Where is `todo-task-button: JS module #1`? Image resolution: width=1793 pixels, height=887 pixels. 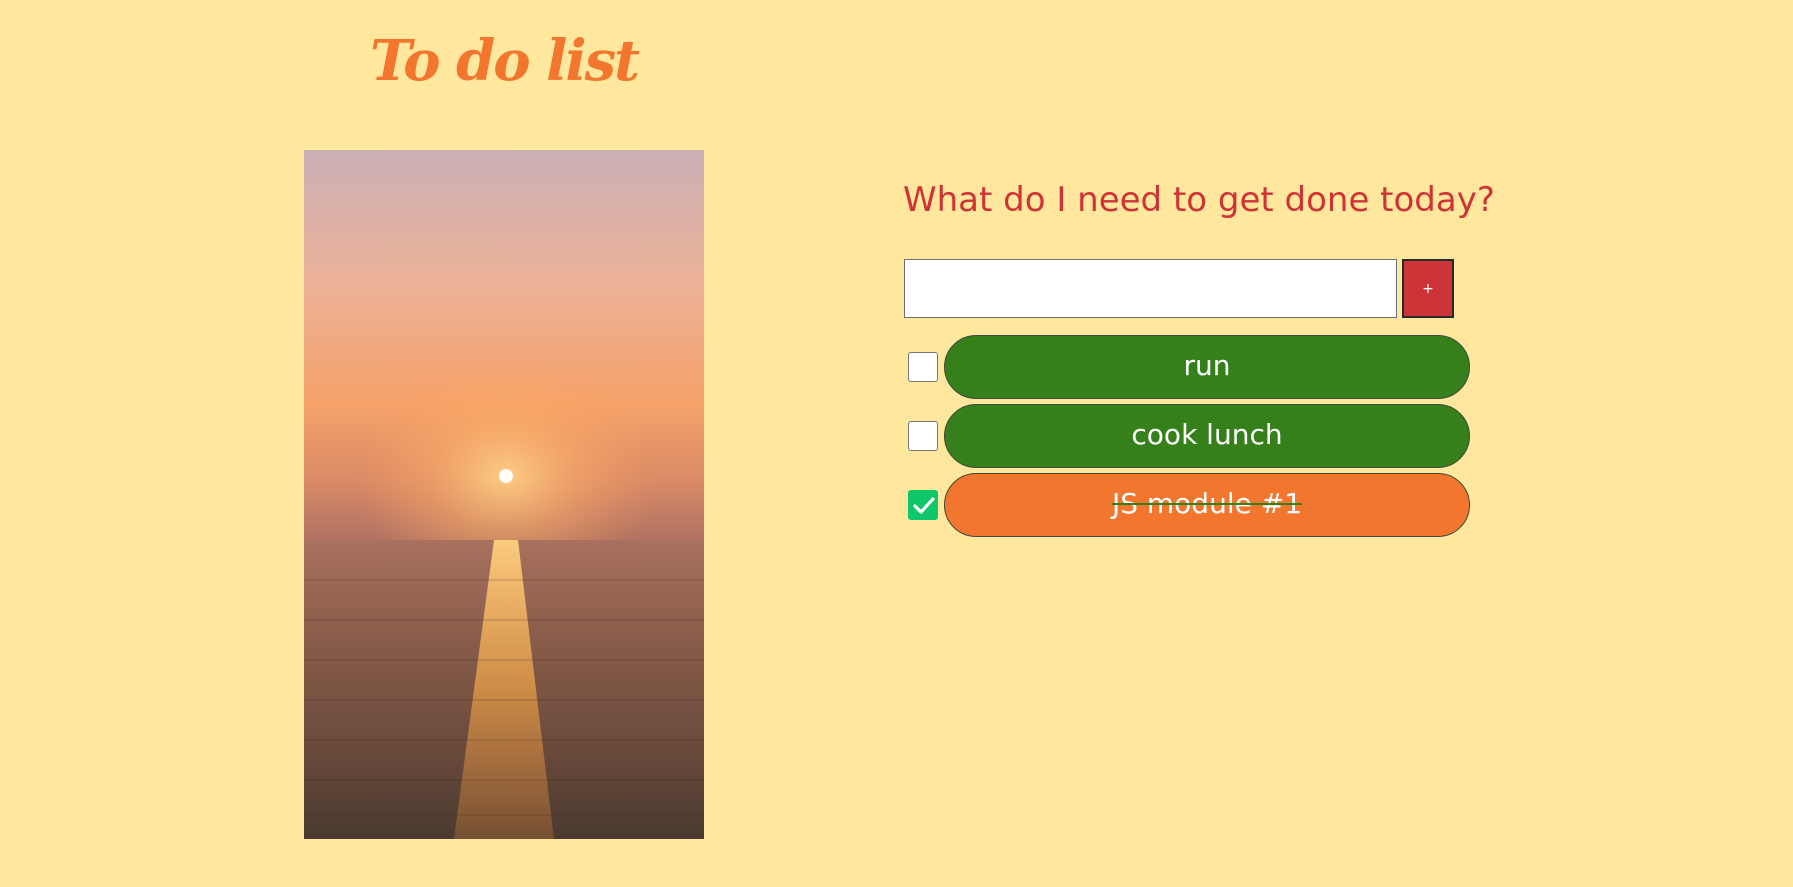
todo-task-button: JS module #1 is located at coordinates (1207, 505).